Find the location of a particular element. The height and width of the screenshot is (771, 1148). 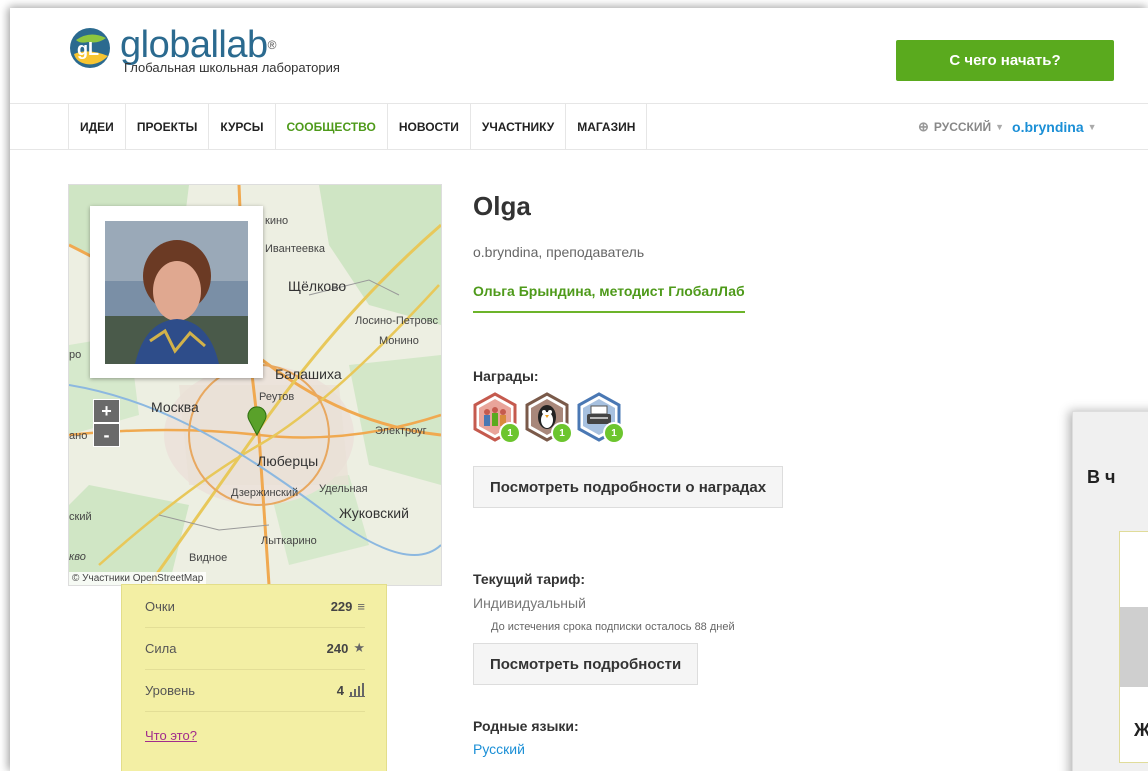

language-selector: ⊕ РУССКИЙ ▼ is located at coordinates (961, 127).